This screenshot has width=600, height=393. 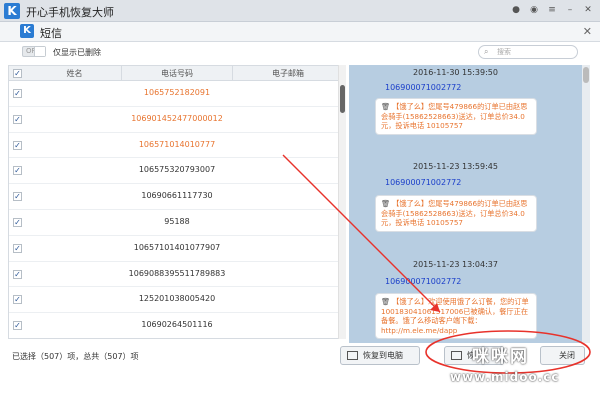 What do you see at coordinates (77, 52) in the screenshot?
I see `show-deleted-label: 仅显示已删除` at bounding box center [77, 52].